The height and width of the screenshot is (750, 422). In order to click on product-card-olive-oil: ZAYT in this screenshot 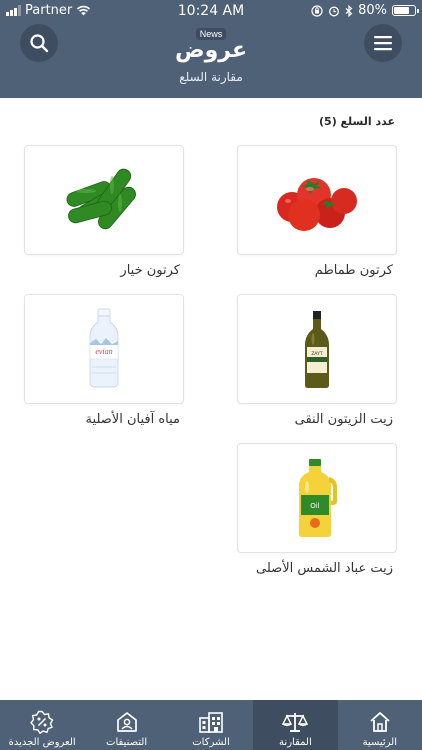, I will do `click(317, 349)`.